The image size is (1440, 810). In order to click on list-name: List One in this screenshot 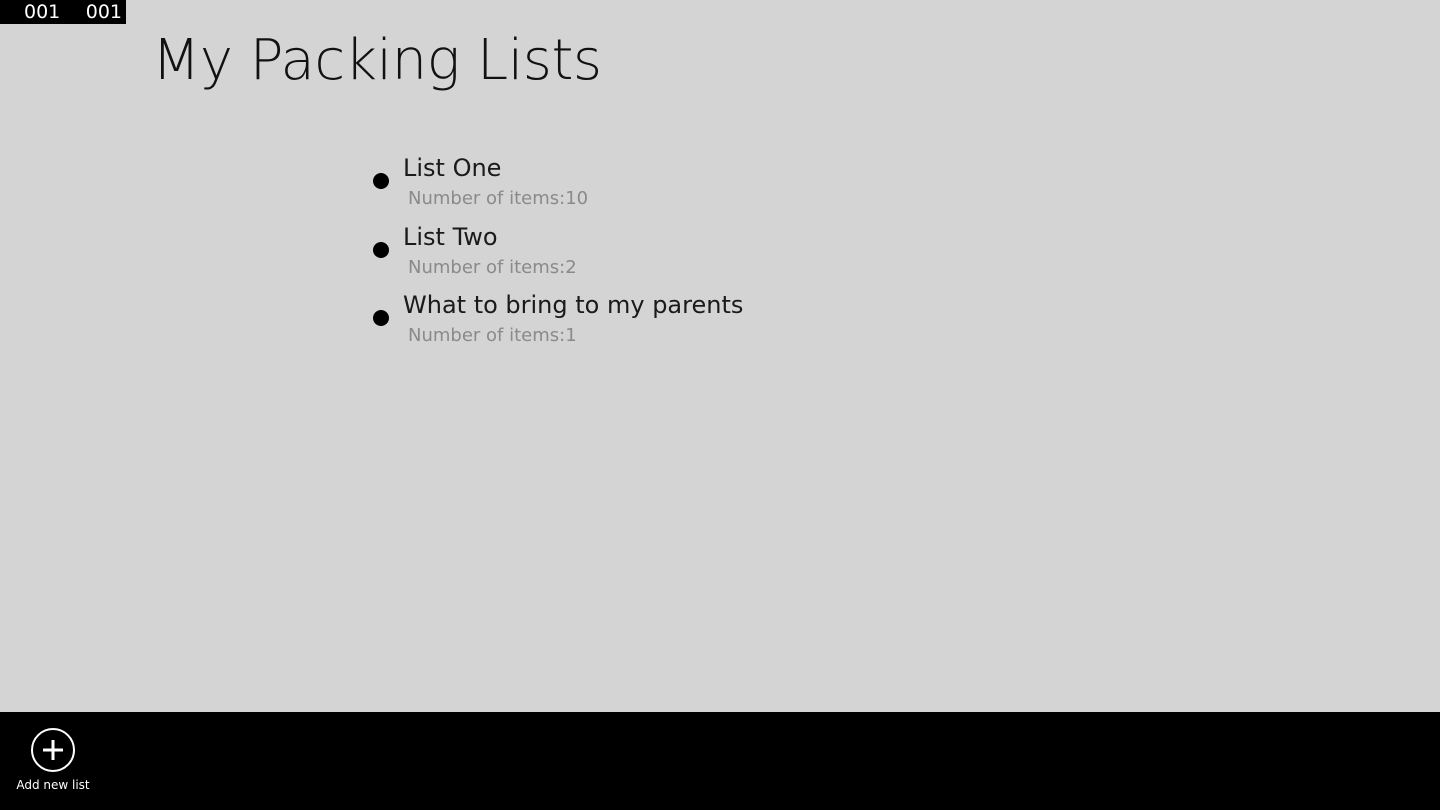, I will do `click(452, 168)`.